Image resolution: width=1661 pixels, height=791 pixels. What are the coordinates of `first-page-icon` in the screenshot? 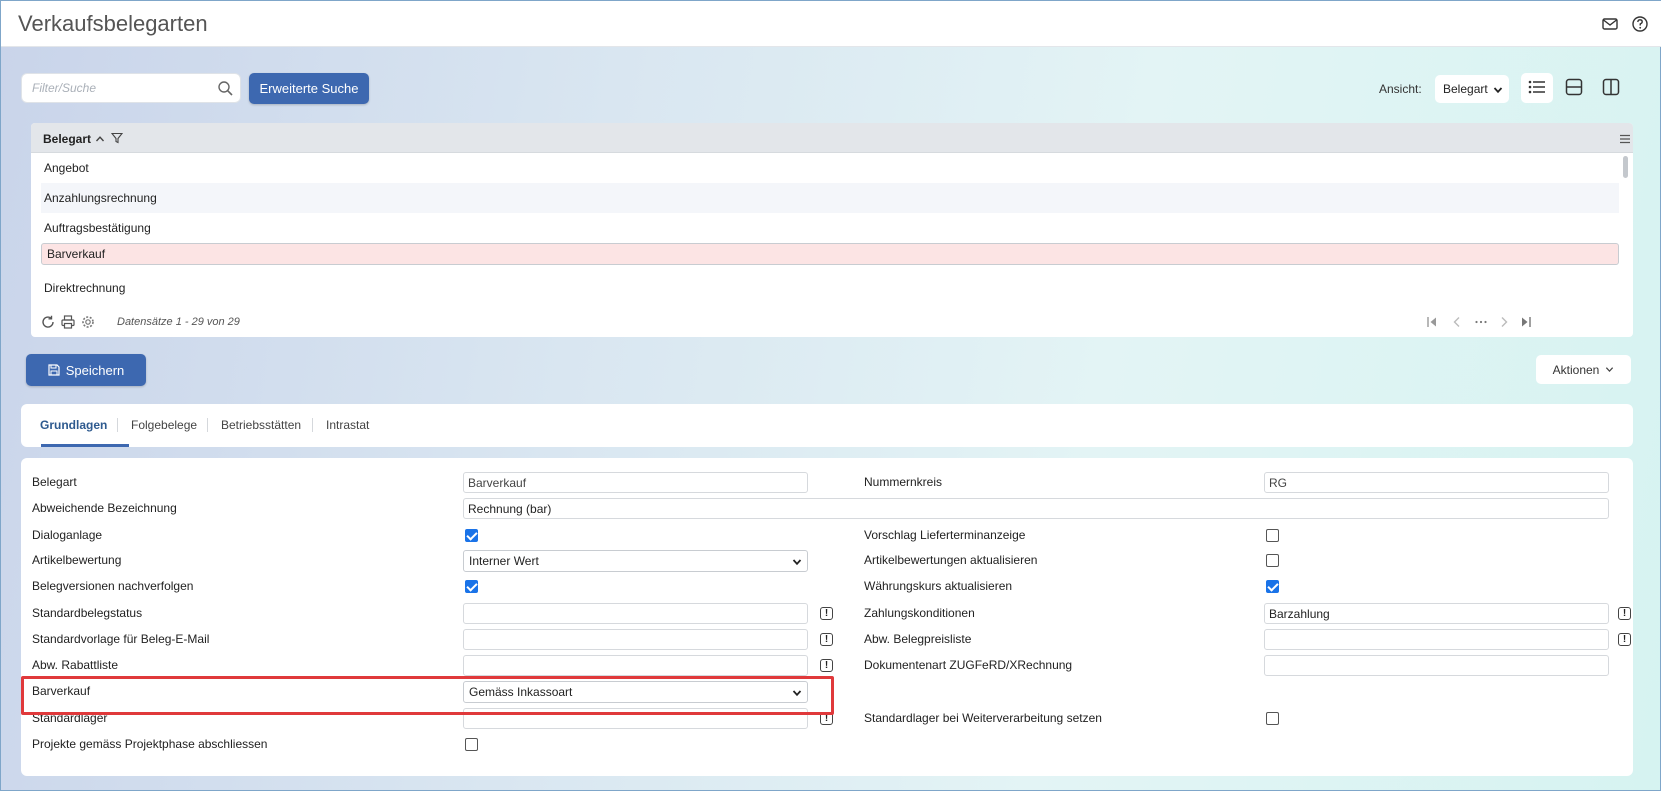 It's located at (1432, 323).